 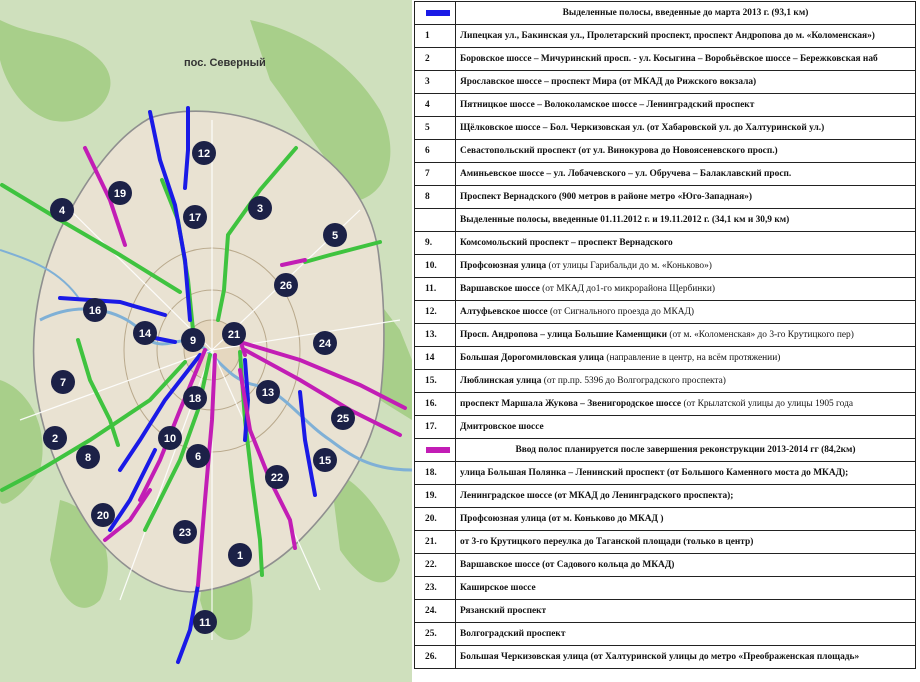 I want to click on settlement-label: пос. Северный, so click(x=225, y=63).